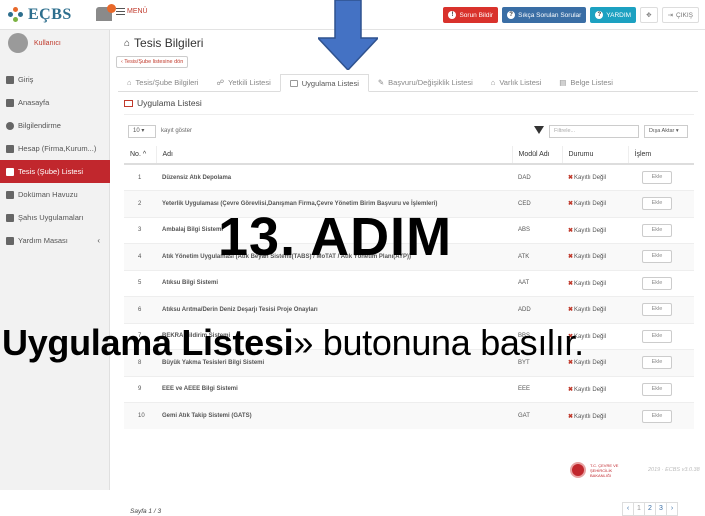 This screenshot has height=516, width=705. I want to click on edit-icon: ✎, so click(381, 82).